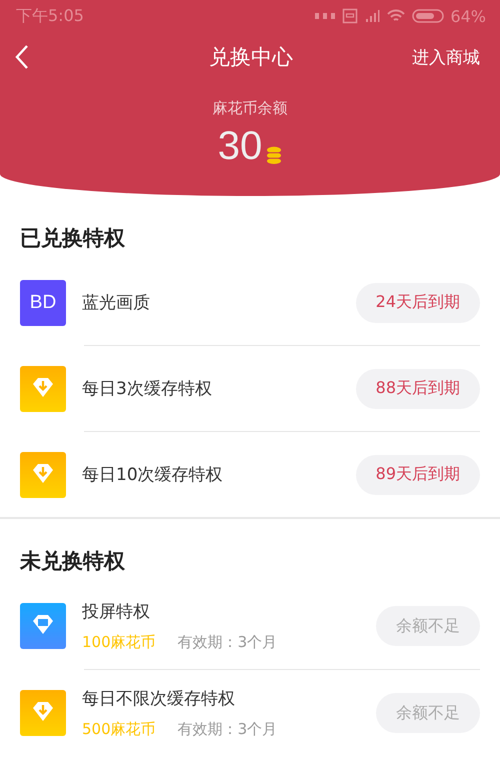 The width and height of the screenshot is (500, 766). Describe the element at coordinates (250, 108) in the screenshot. I see `balance-label: 麻花币余额` at that location.